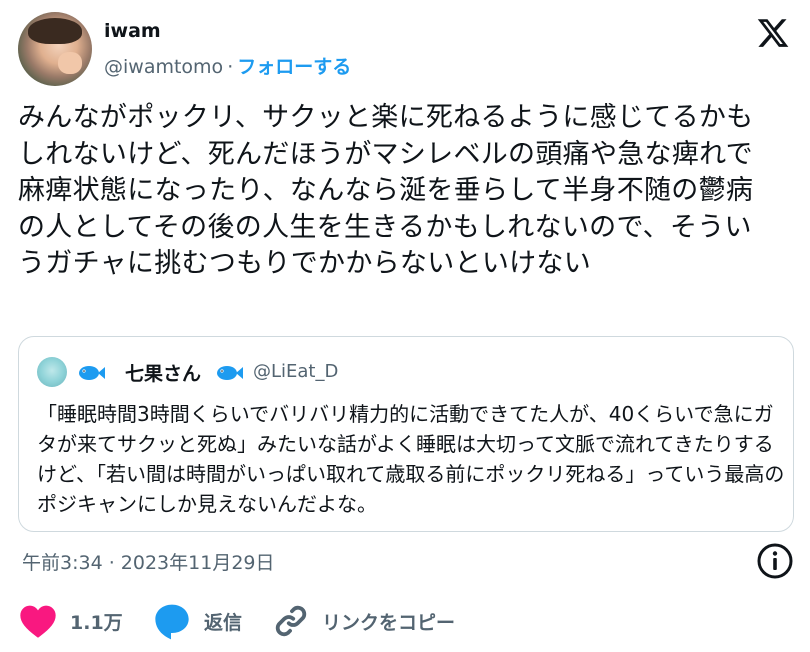 The height and width of the screenshot is (652, 810). I want to click on post-timestamp: 午前3:34 · 2023年11月29日, so click(148, 561).